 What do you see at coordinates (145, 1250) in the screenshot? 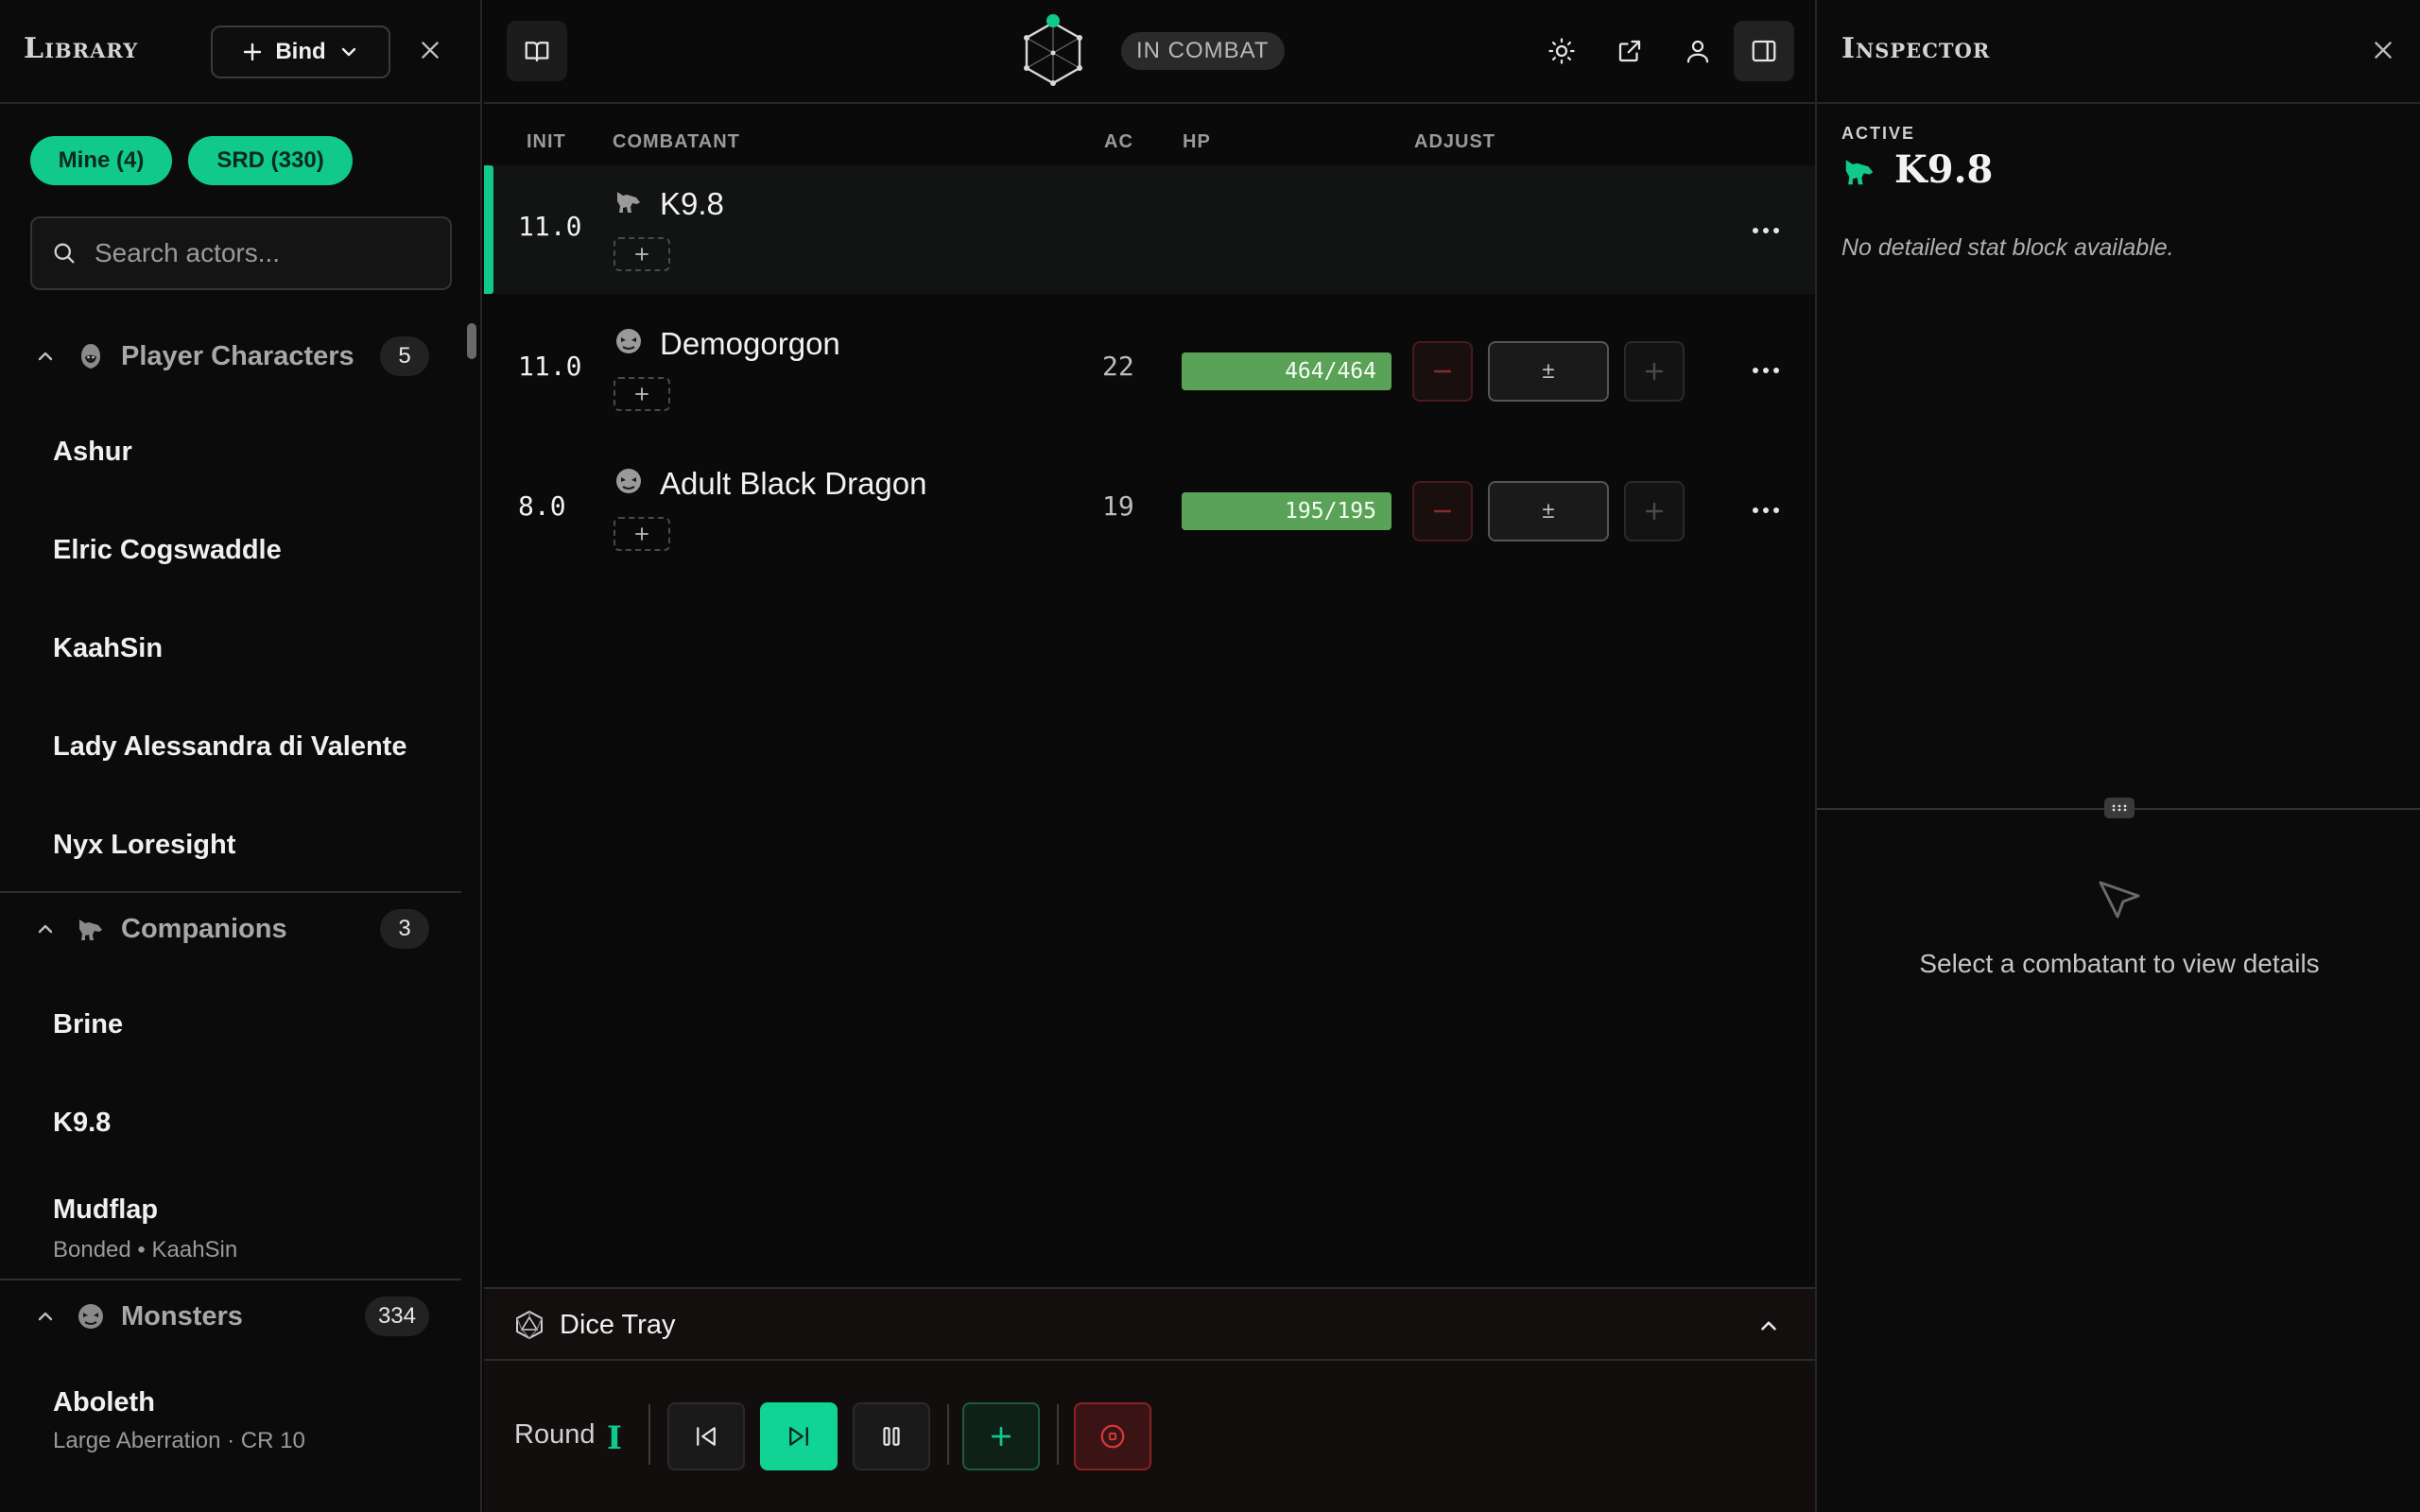
I see `actor-subtitle: Bonded • KaahSin` at bounding box center [145, 1250].